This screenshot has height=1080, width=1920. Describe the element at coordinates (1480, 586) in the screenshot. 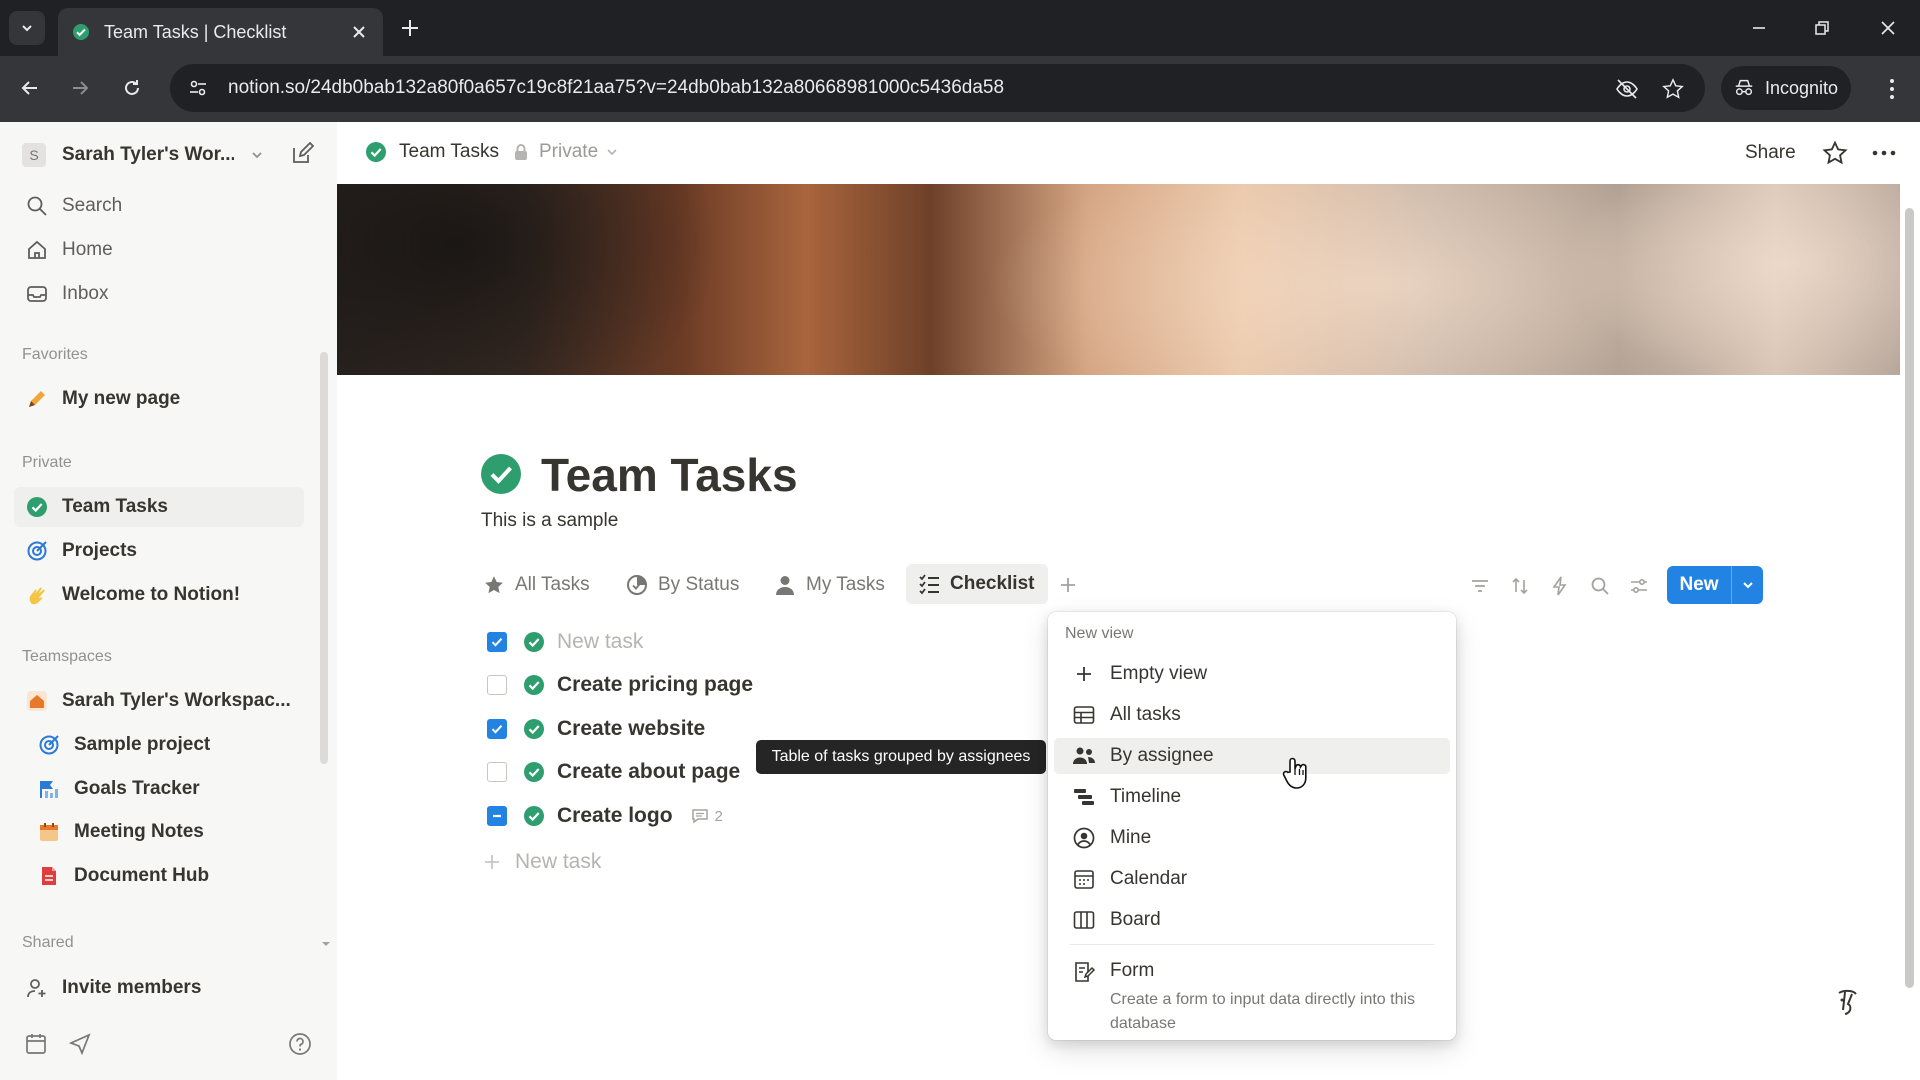

I see `filter-button` at that location.